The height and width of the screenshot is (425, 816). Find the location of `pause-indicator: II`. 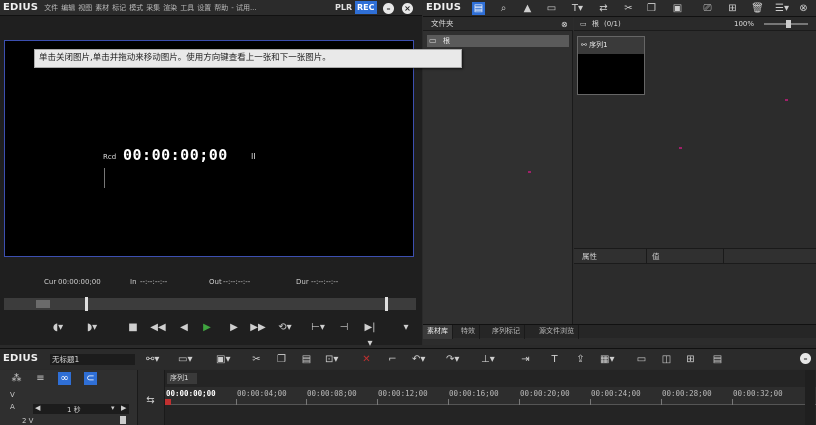

pause-indicator: II is located at coordinates (253, 156).